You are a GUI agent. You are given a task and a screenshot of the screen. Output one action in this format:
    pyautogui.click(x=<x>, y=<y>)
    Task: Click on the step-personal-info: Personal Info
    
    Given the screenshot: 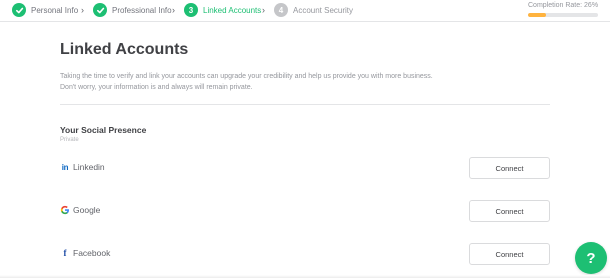 What is the action you would take?
    pyautogui.click(x=45, y=10)
    